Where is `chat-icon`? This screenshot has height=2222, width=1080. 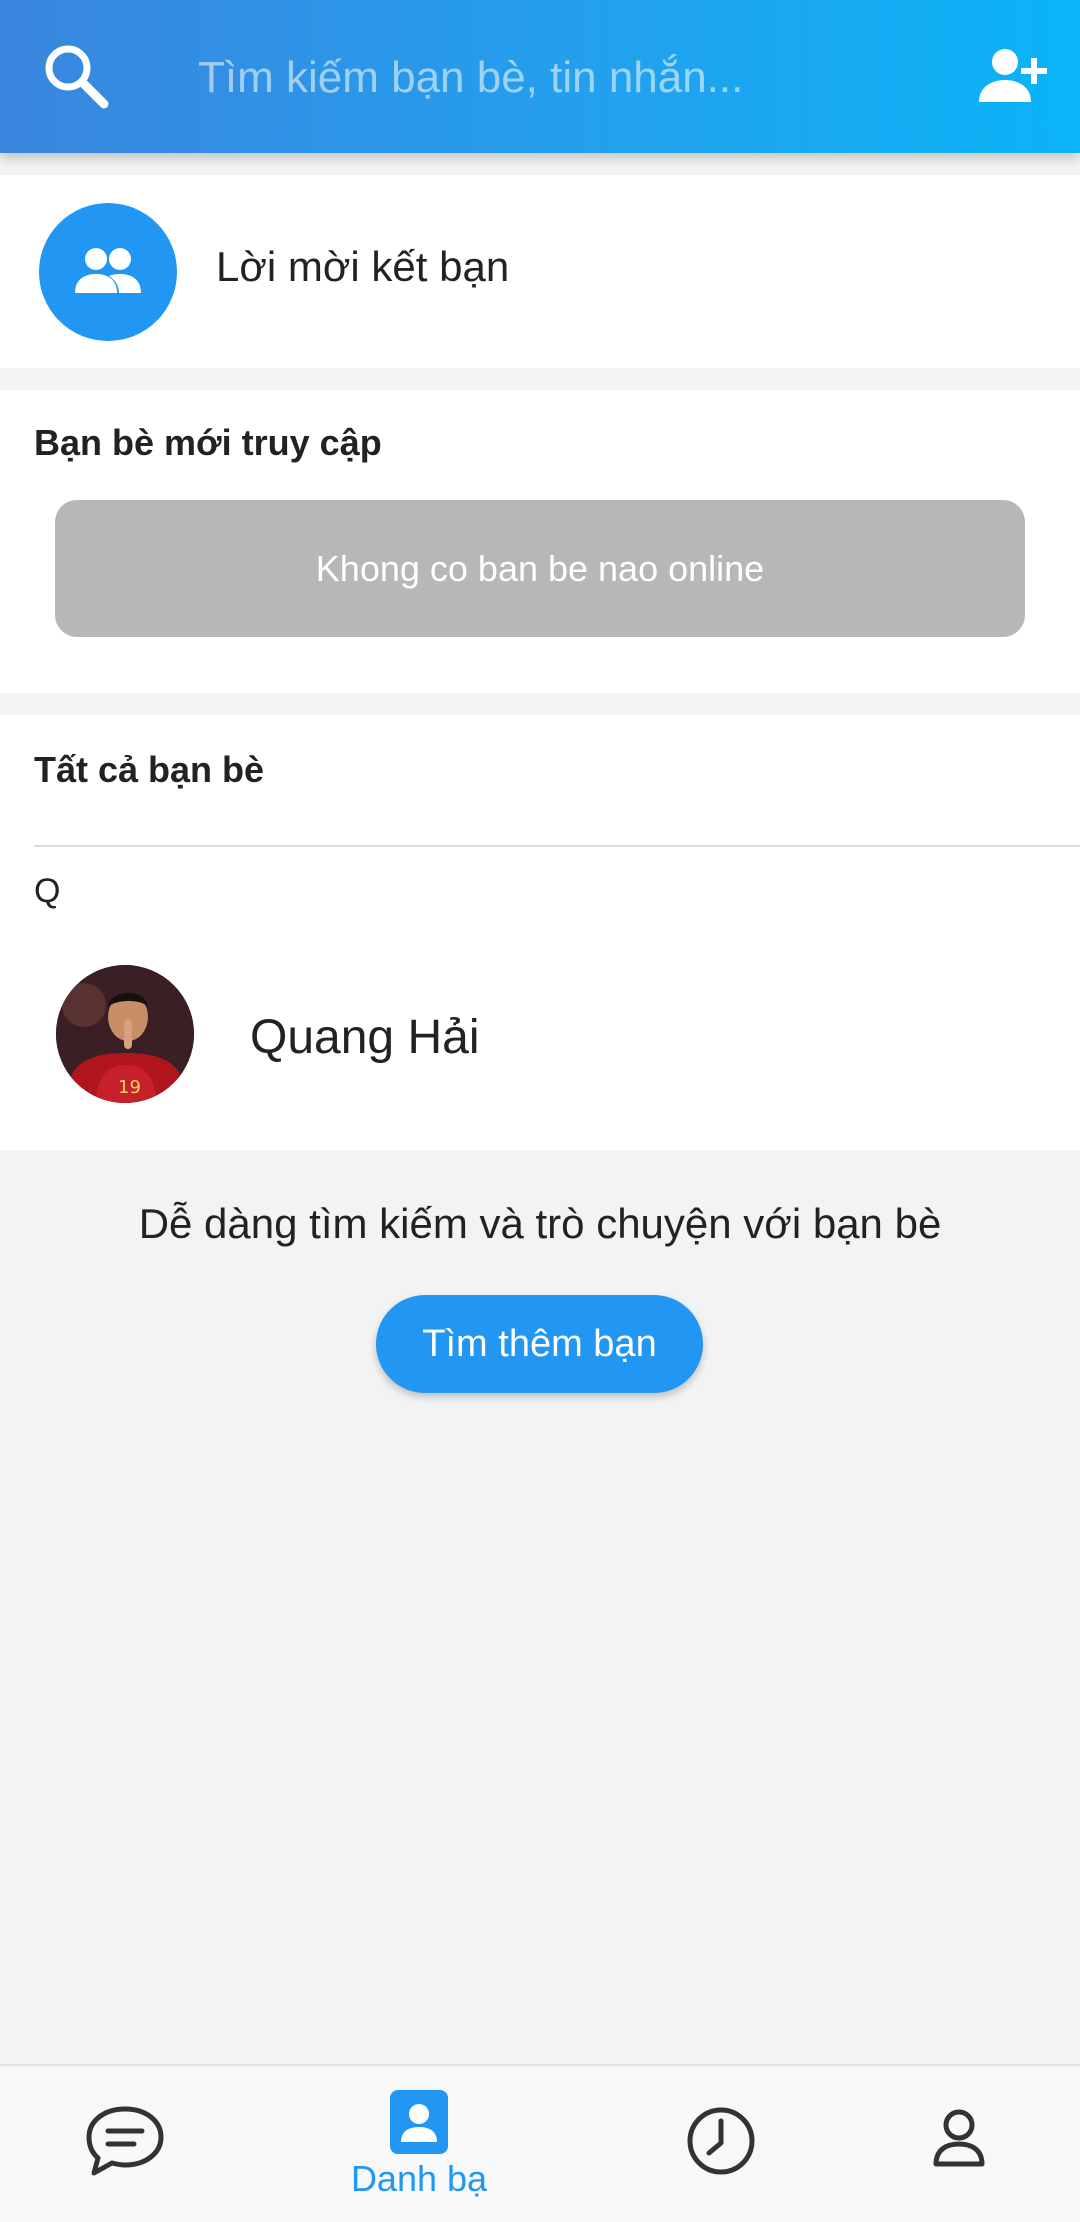 chat-icon is located at coordinates (125, 2141).